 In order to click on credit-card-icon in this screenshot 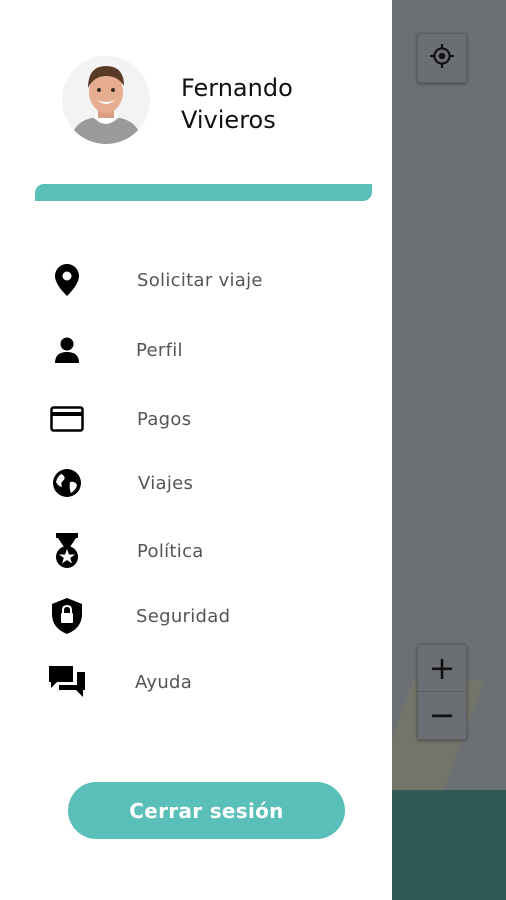, I will do `click(67, 419)`.